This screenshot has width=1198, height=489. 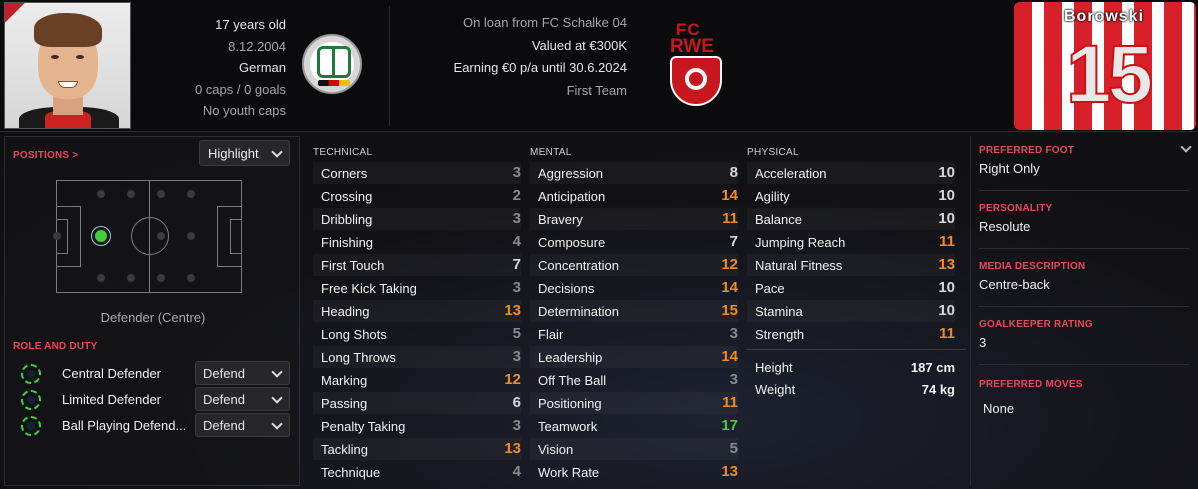 What do you see at coordinates (417, 357) in the screenshot?
I see `attribute-row: Long Throws 3` at bounding box center [417, 357].